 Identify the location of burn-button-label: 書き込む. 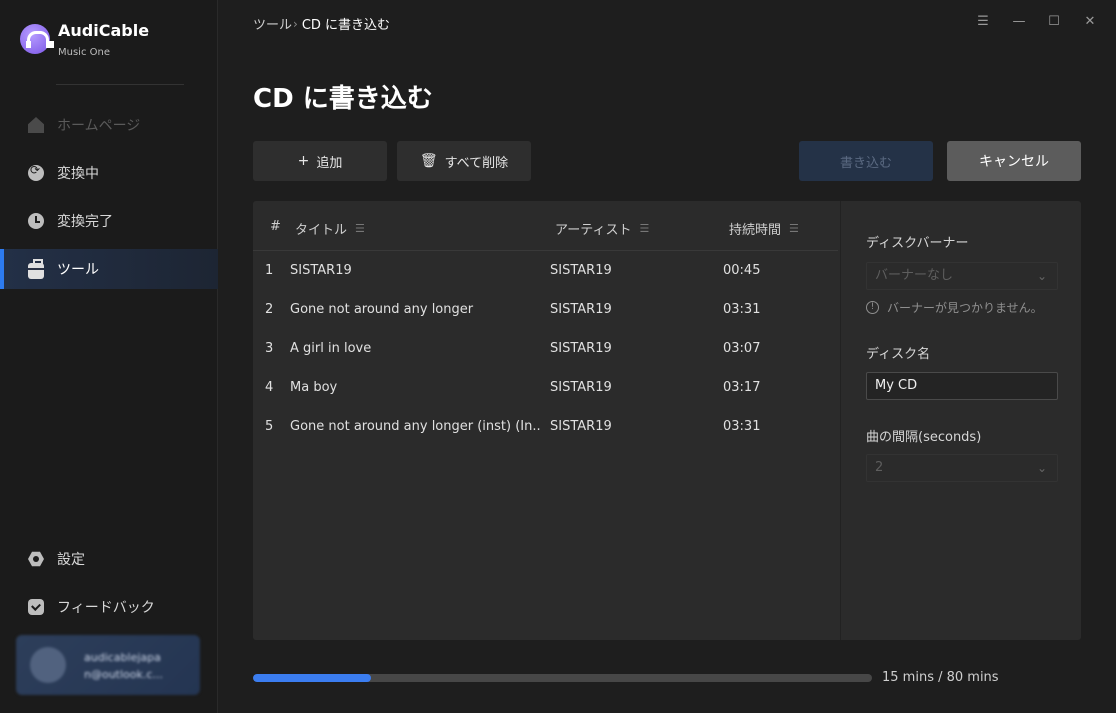
(865, 163).